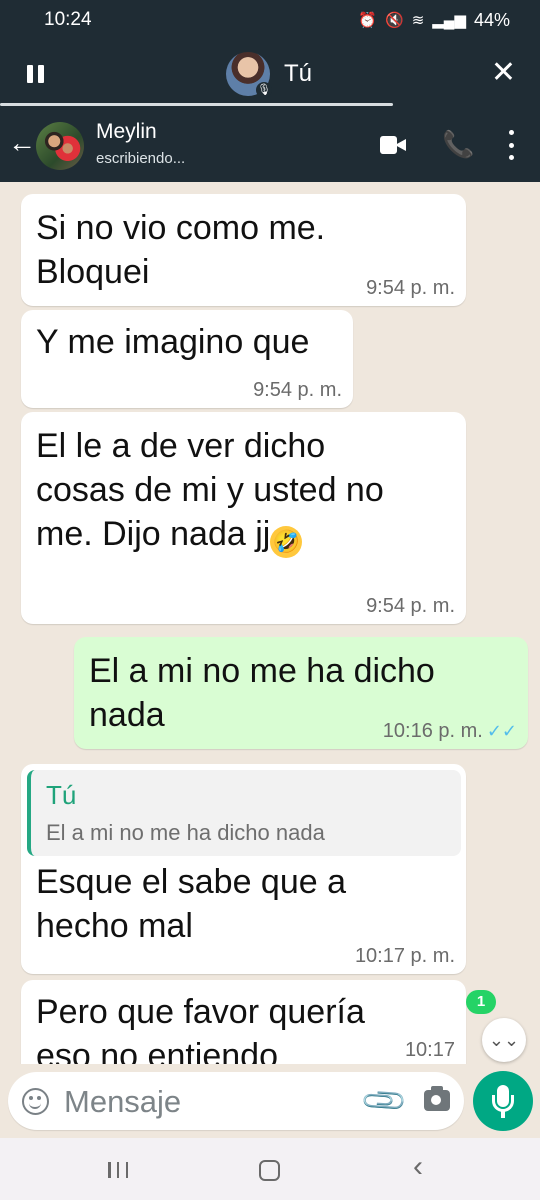  Describe the element at coordinates (118, 1170) in the screenshot. I see `recent-apps-icon` at that location.